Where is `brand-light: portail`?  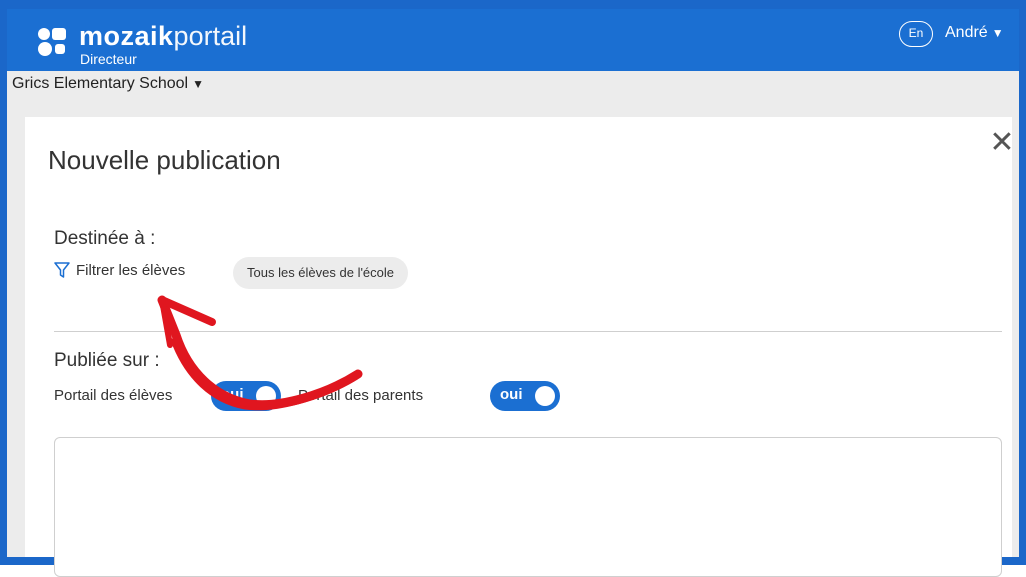 brand-light: portail is located at coordinates (210, 36).